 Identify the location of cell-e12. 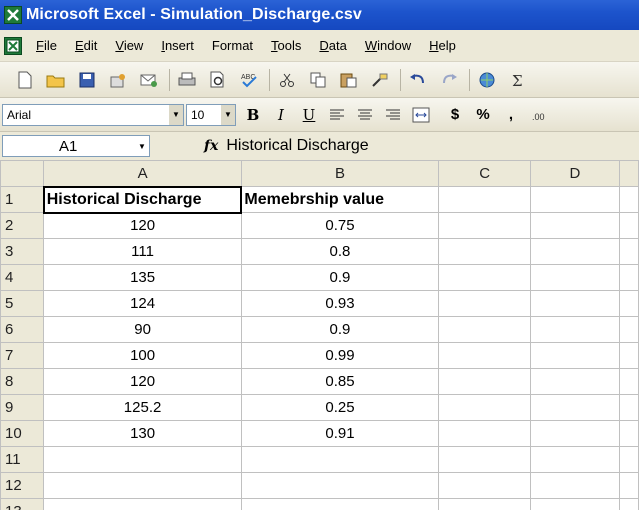
(628, 485).